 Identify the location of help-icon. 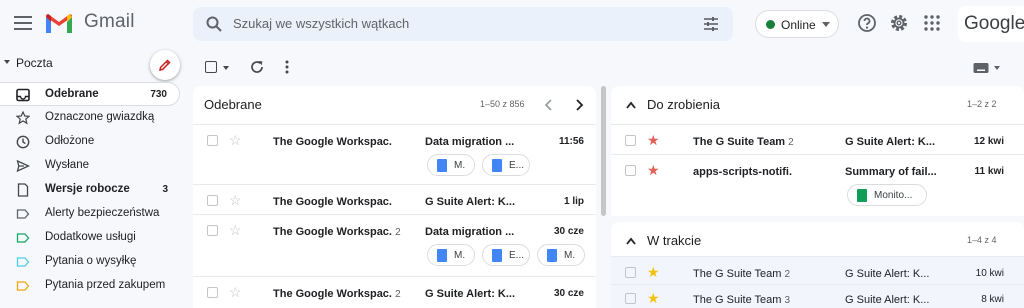
(867, 23).